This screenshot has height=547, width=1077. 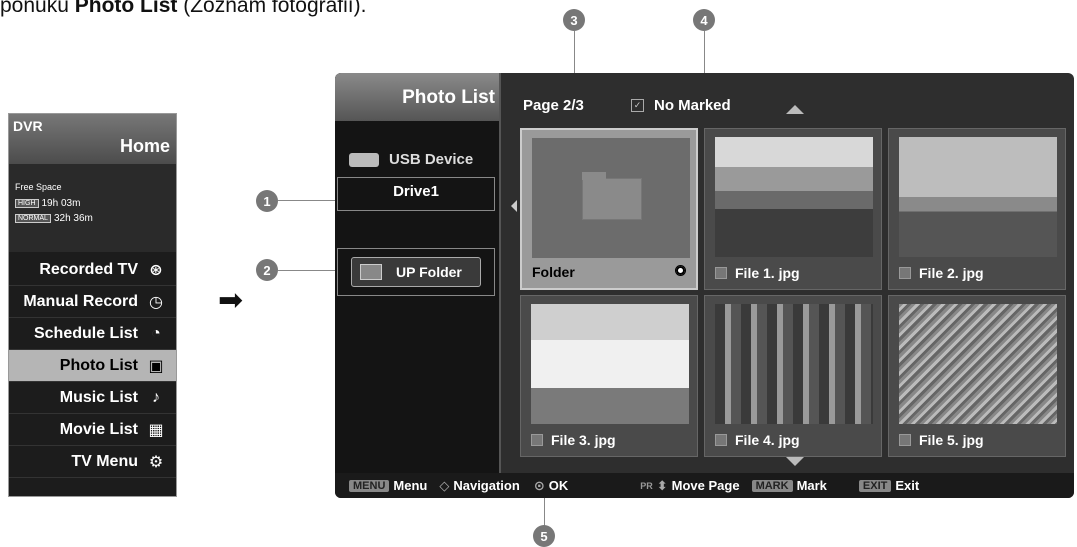 I want to click on scroll-up-icon, so click(x=795, y=109).